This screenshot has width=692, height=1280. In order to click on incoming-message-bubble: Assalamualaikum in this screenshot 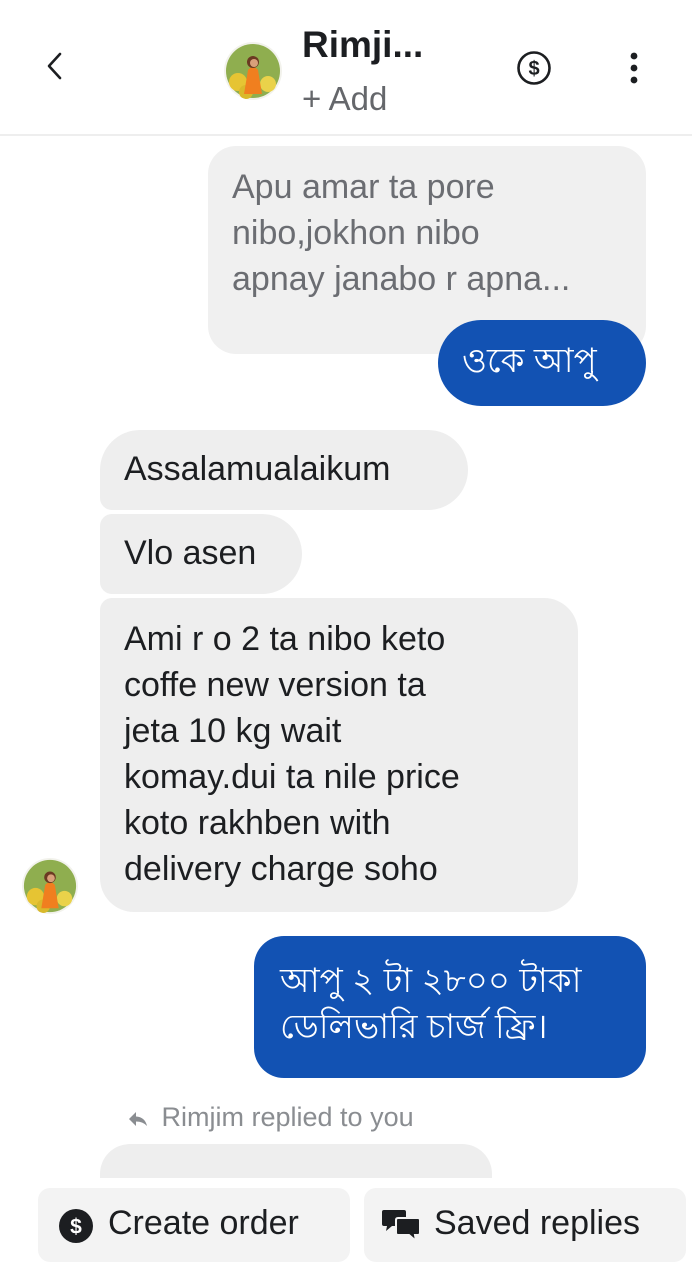, I will do `click(284, 470)`.